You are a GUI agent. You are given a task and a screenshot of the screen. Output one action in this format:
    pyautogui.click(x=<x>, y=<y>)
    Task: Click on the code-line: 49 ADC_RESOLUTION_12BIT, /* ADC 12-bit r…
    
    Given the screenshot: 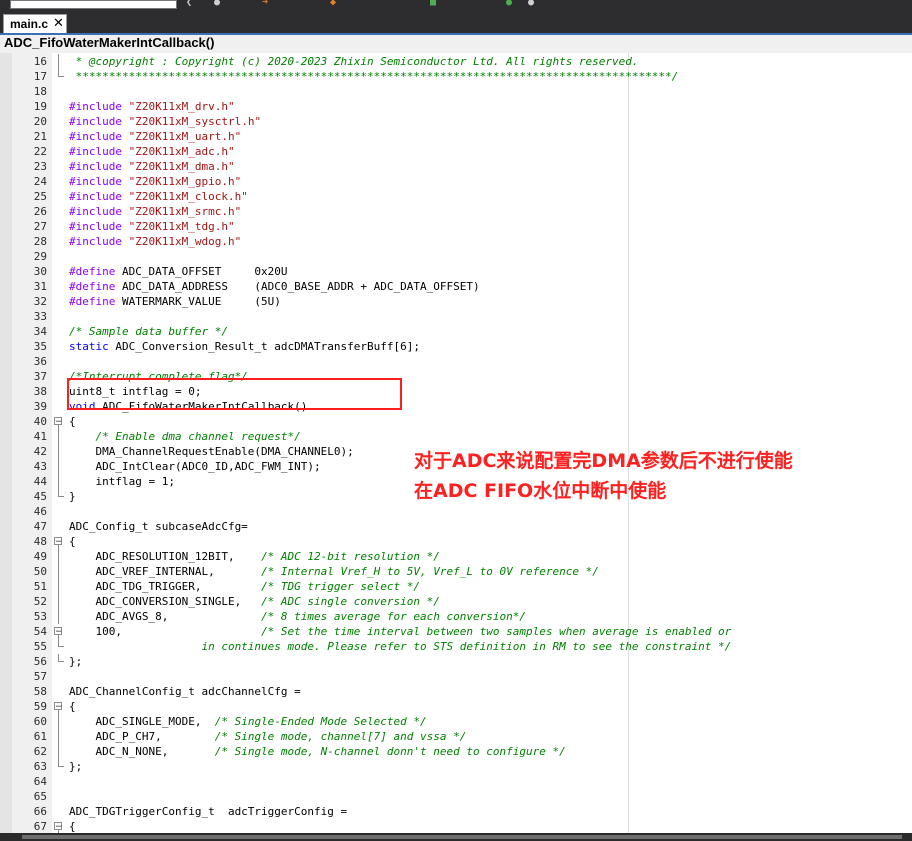 What is the action you would take?
    pyautogui.click(x=456, y=556)
    